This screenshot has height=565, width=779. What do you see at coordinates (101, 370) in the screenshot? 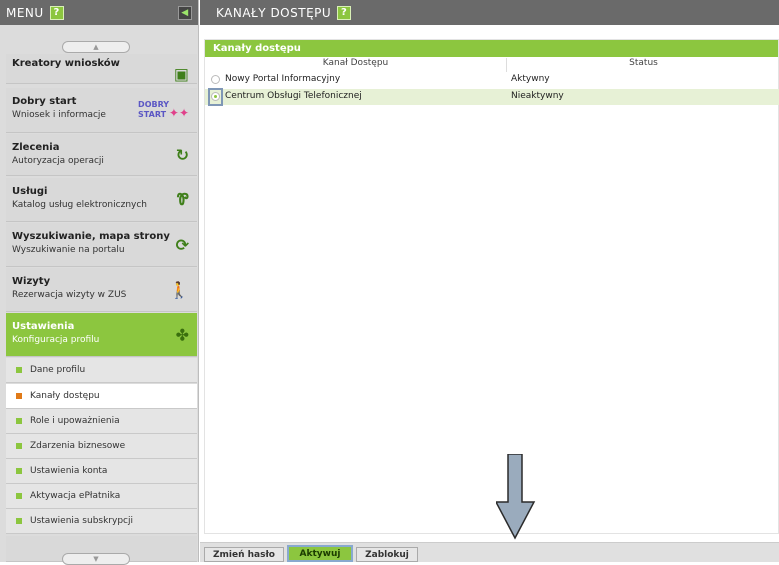
I see `sub-item-dane-profilu: Dane profilu` at bounding box center [101, 370].